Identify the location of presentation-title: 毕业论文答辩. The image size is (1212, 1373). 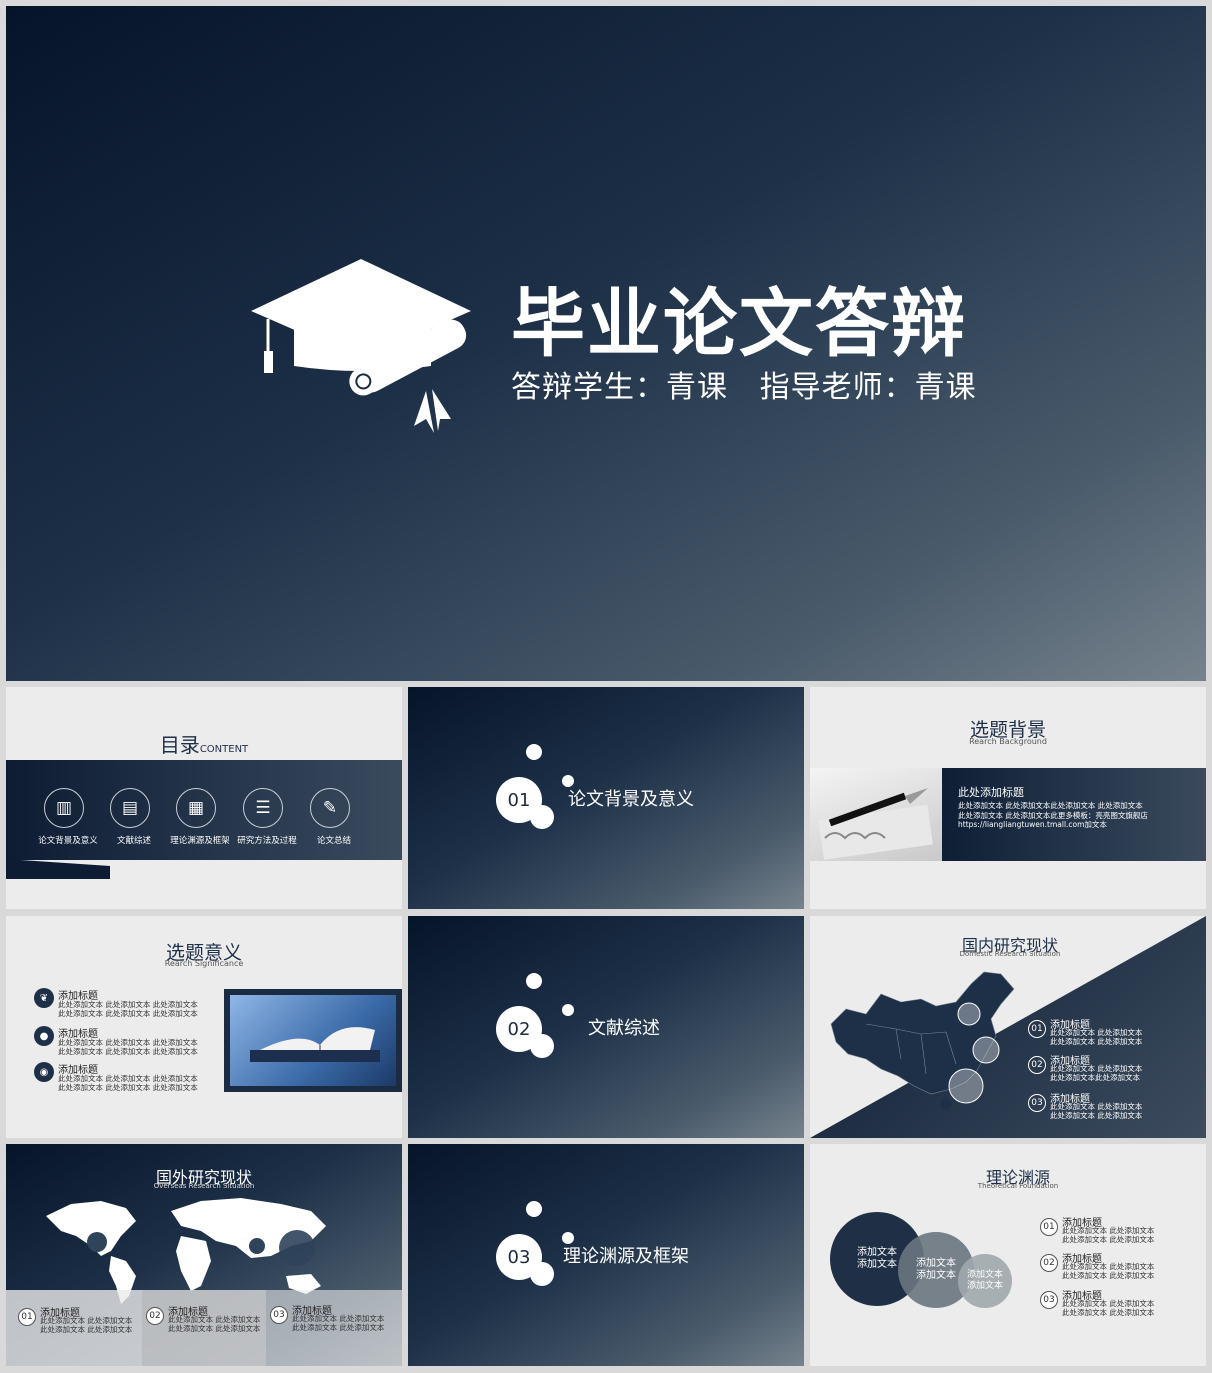
(739, 324).